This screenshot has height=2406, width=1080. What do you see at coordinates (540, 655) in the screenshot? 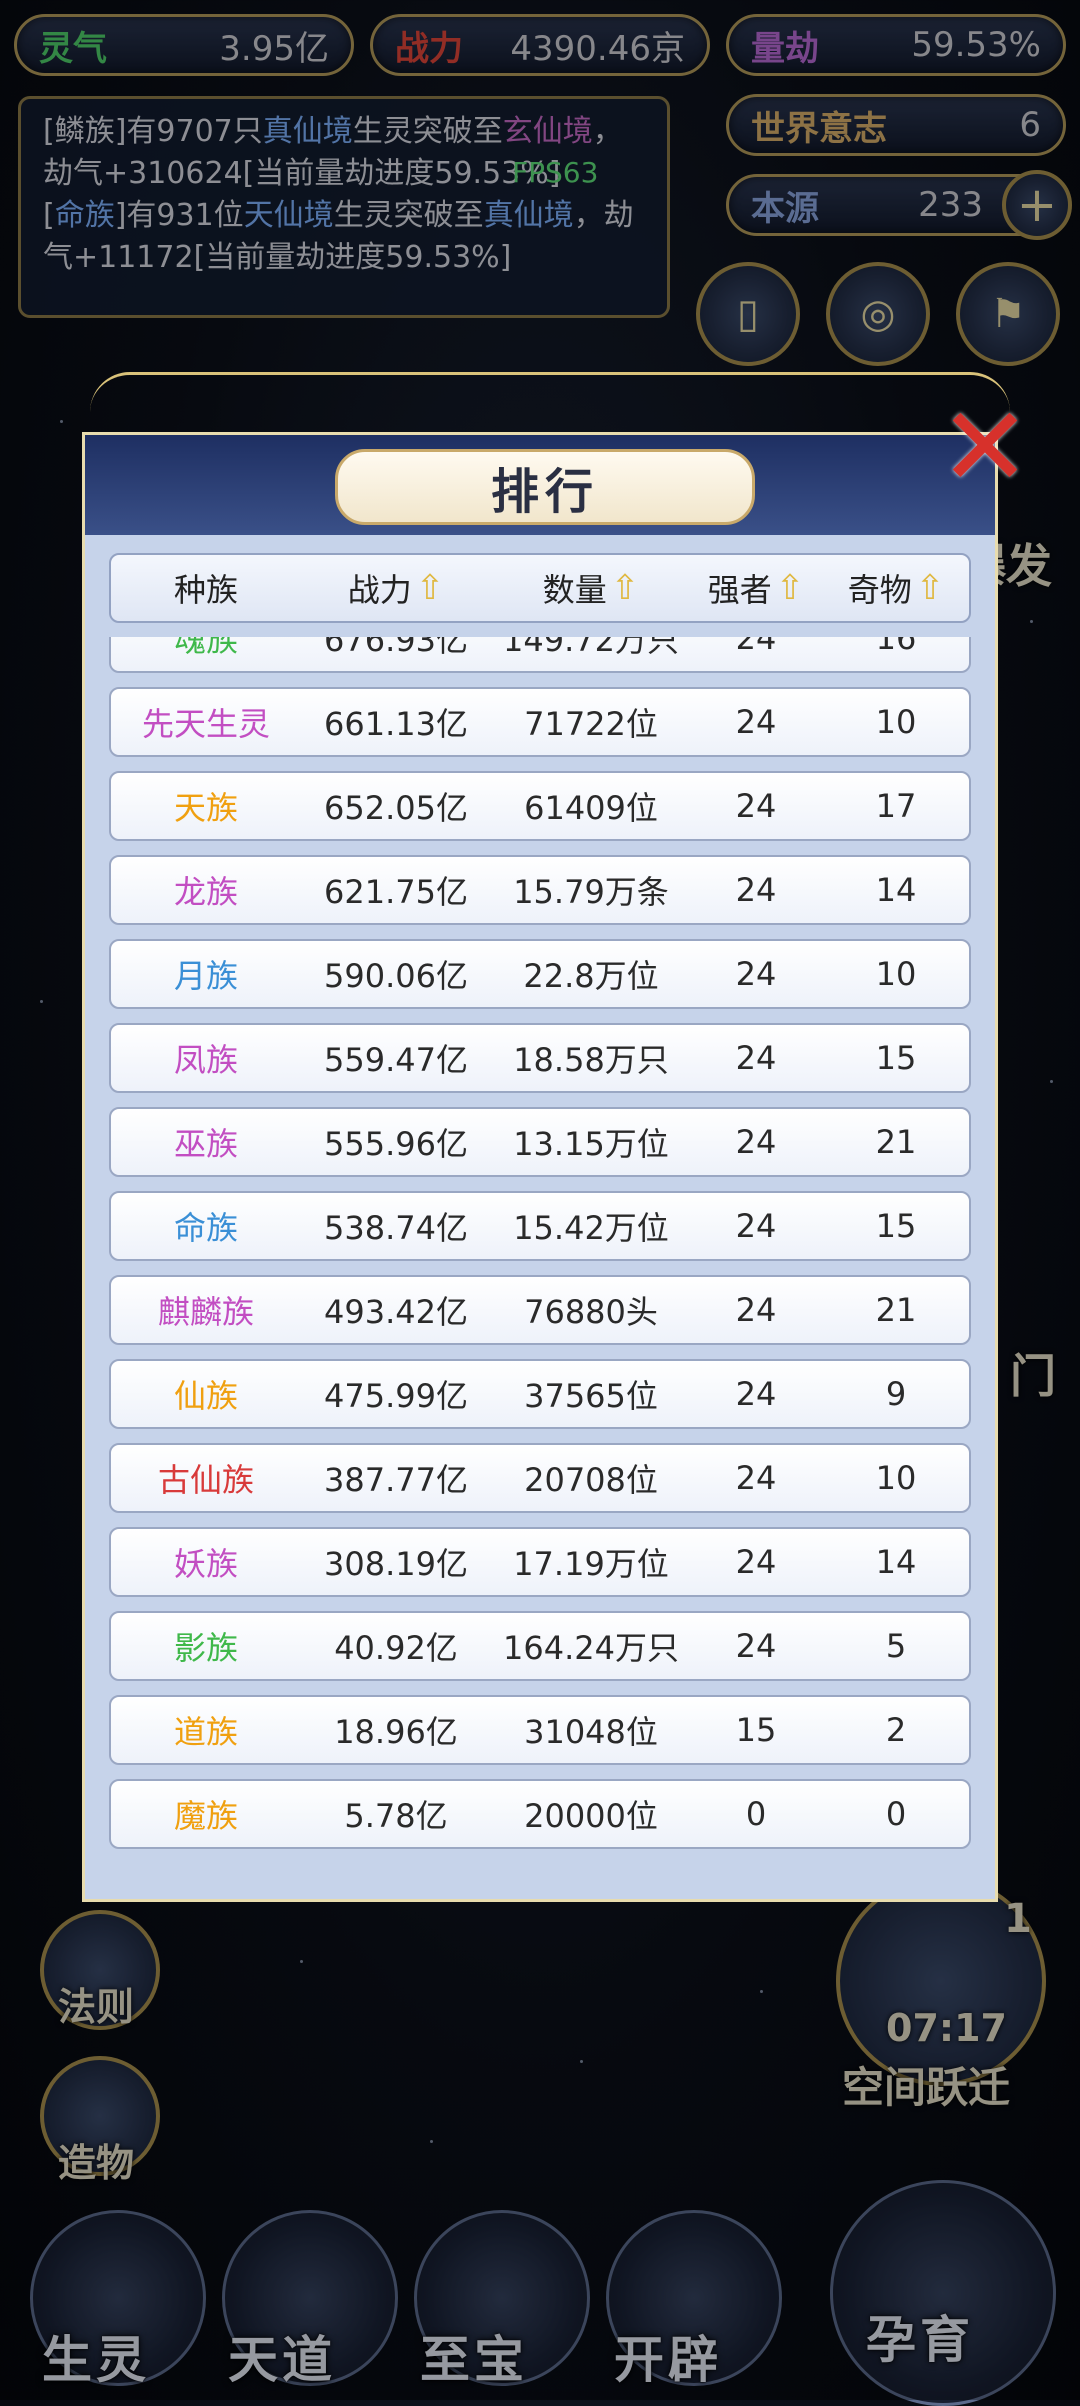
I see `table-row: 魂族 676.93亿 149.72万只 24 16` at bounding box center [540, 655].